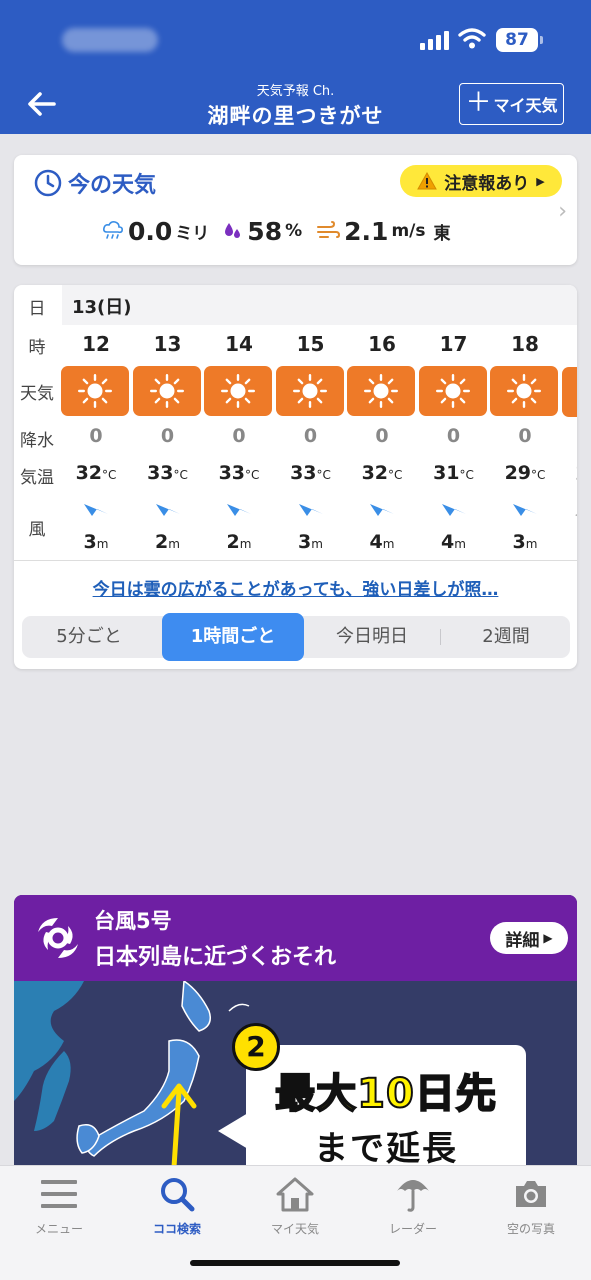 This screenshot has width=591, height=1280. What do you see at coordinates (294, 231) in the screenshot?
I see `humidity-unit: %` at bounding box center [294, 231].